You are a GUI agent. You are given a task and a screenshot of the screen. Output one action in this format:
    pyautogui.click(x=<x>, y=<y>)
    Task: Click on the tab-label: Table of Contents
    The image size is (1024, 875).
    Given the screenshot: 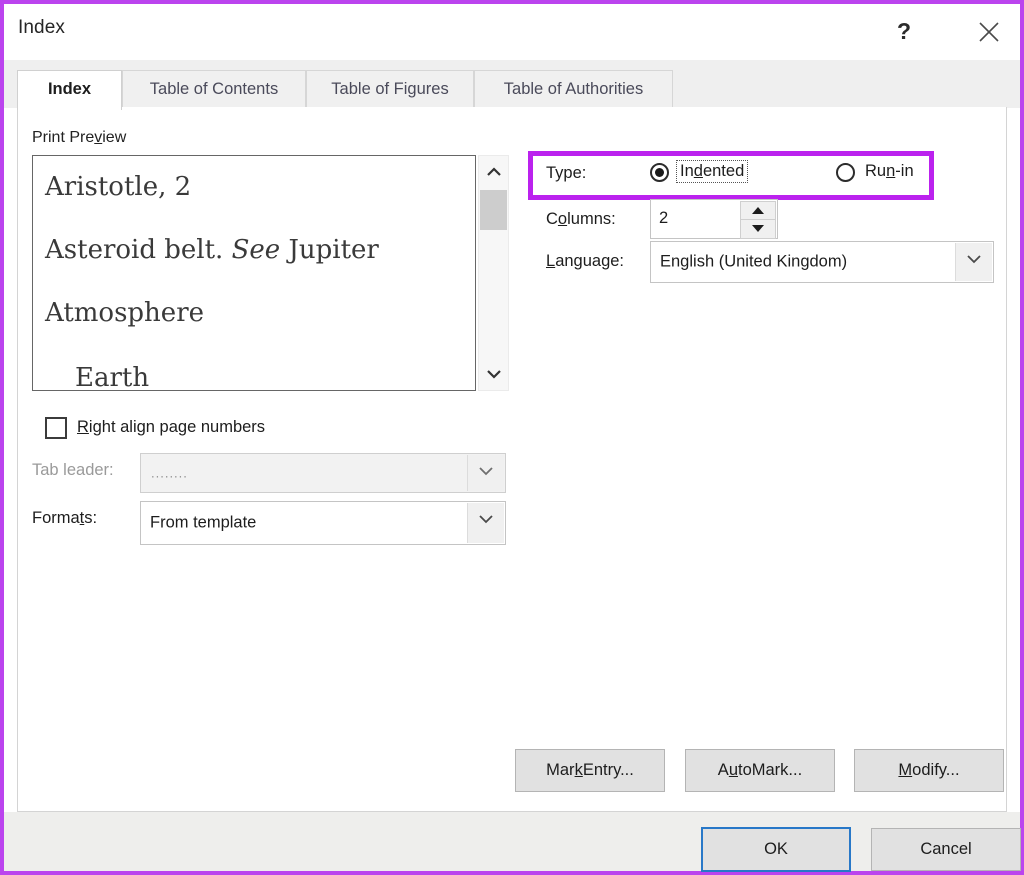 What is the action you would take?
    pyautogui.click(x=214, y=89)
    